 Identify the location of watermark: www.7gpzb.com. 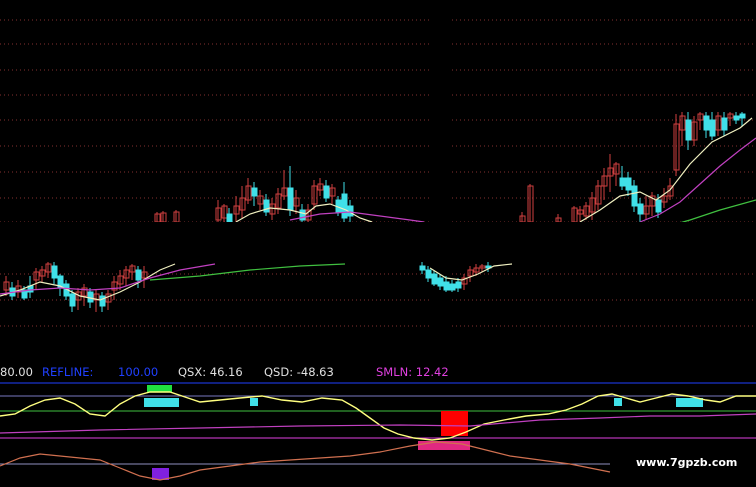
(687, 462).